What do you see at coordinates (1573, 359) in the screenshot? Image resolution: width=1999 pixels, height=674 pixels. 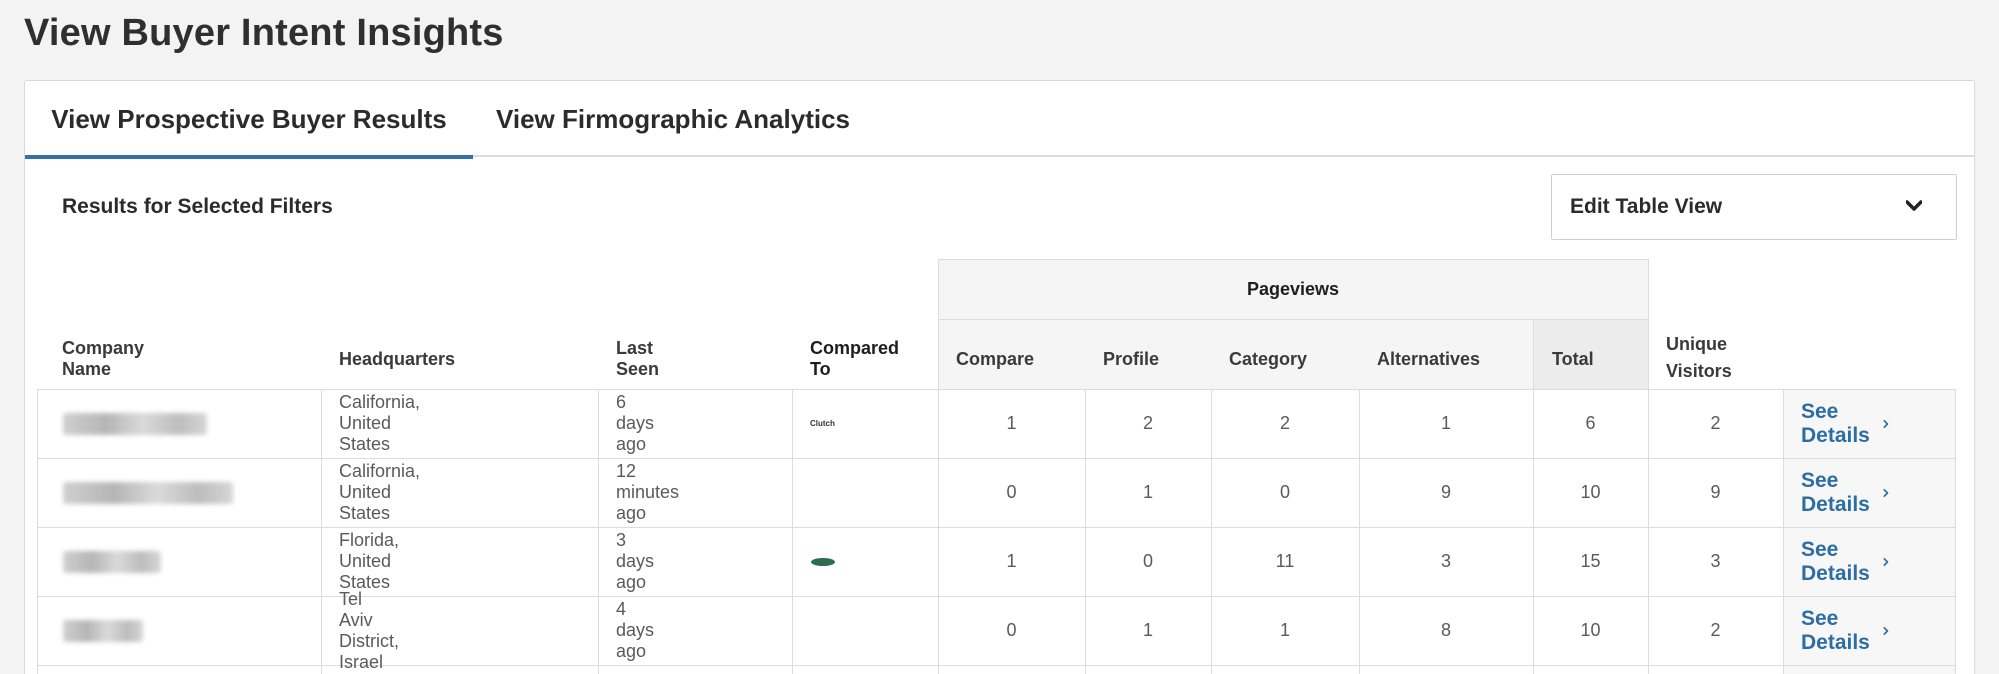 I see `col-total: Total` at bounding box center [1573, 359].